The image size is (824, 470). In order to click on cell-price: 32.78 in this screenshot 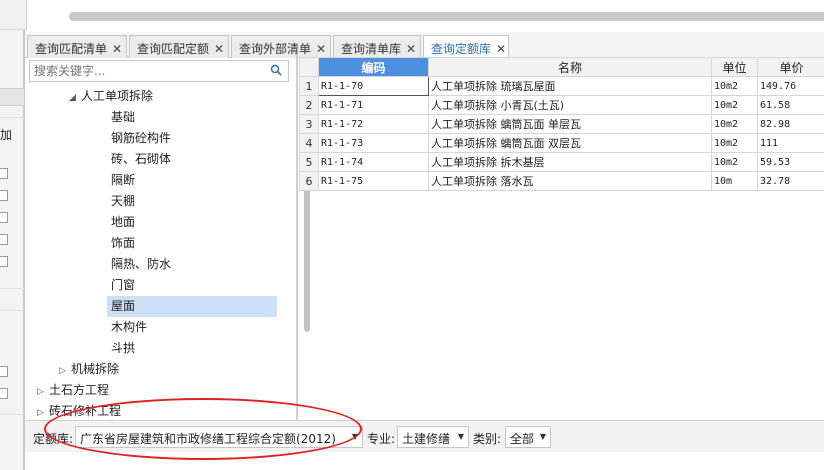, I will do `click(790, 181)`.